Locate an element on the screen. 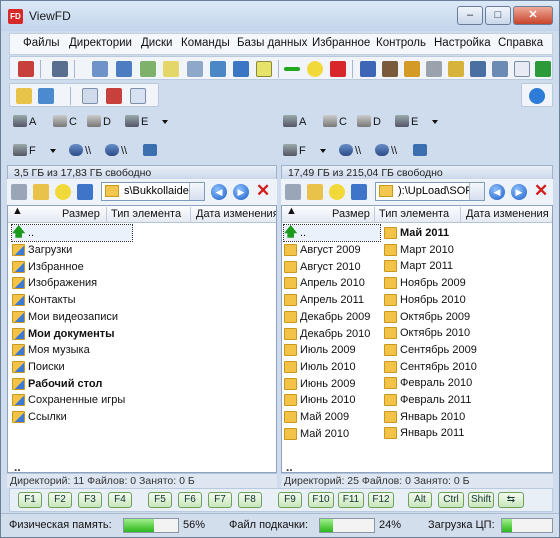  contacts-icon is located at coordinates (241, 69).